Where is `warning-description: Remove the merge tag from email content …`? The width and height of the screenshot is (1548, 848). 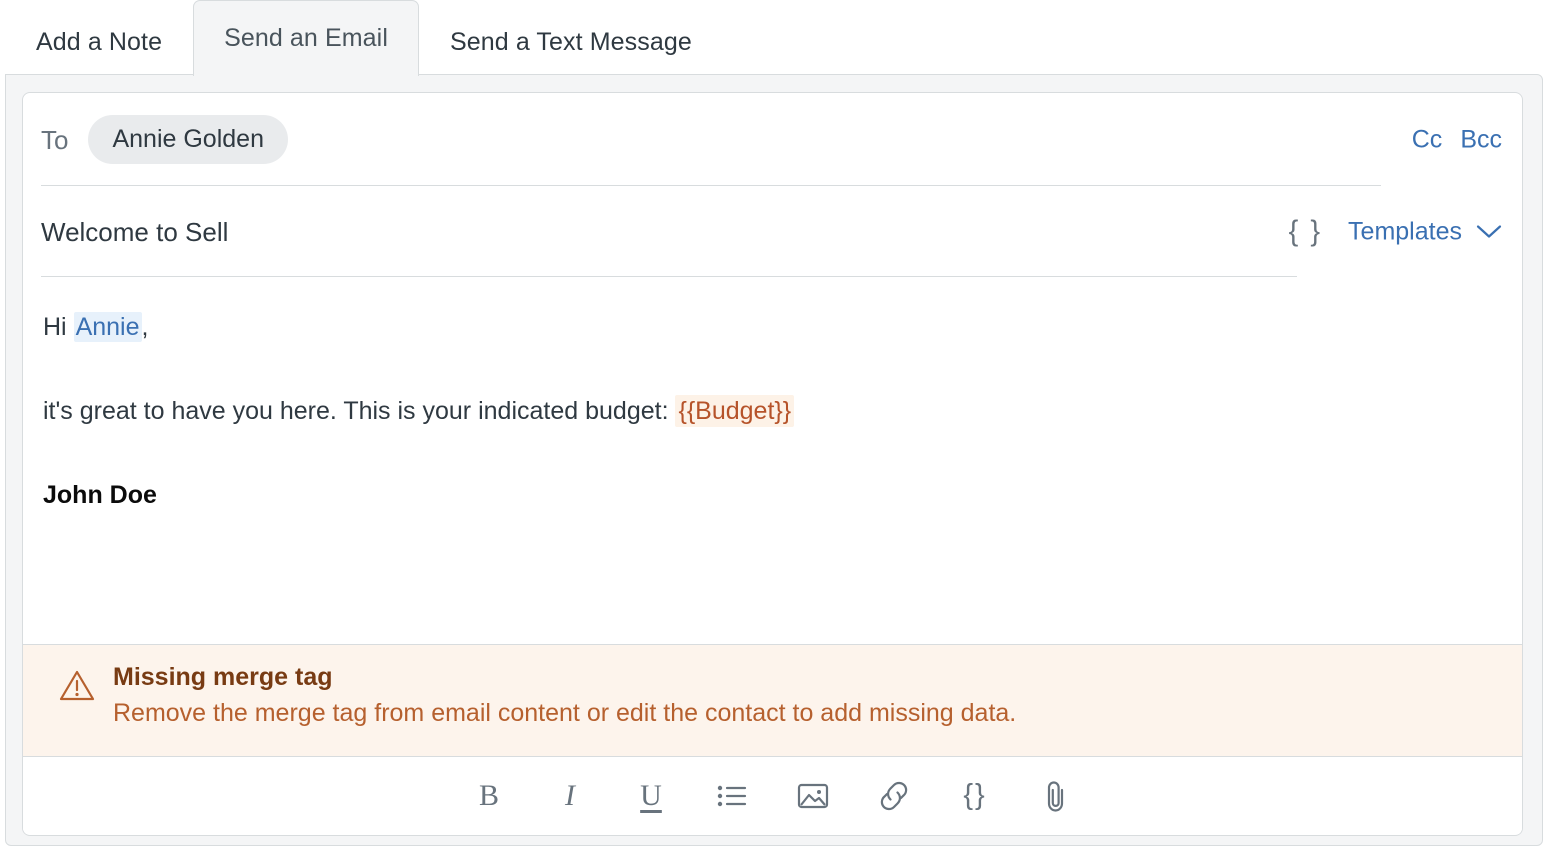 warning-description: Remove the merge tag from email content … is located at coordinates (565, 713).